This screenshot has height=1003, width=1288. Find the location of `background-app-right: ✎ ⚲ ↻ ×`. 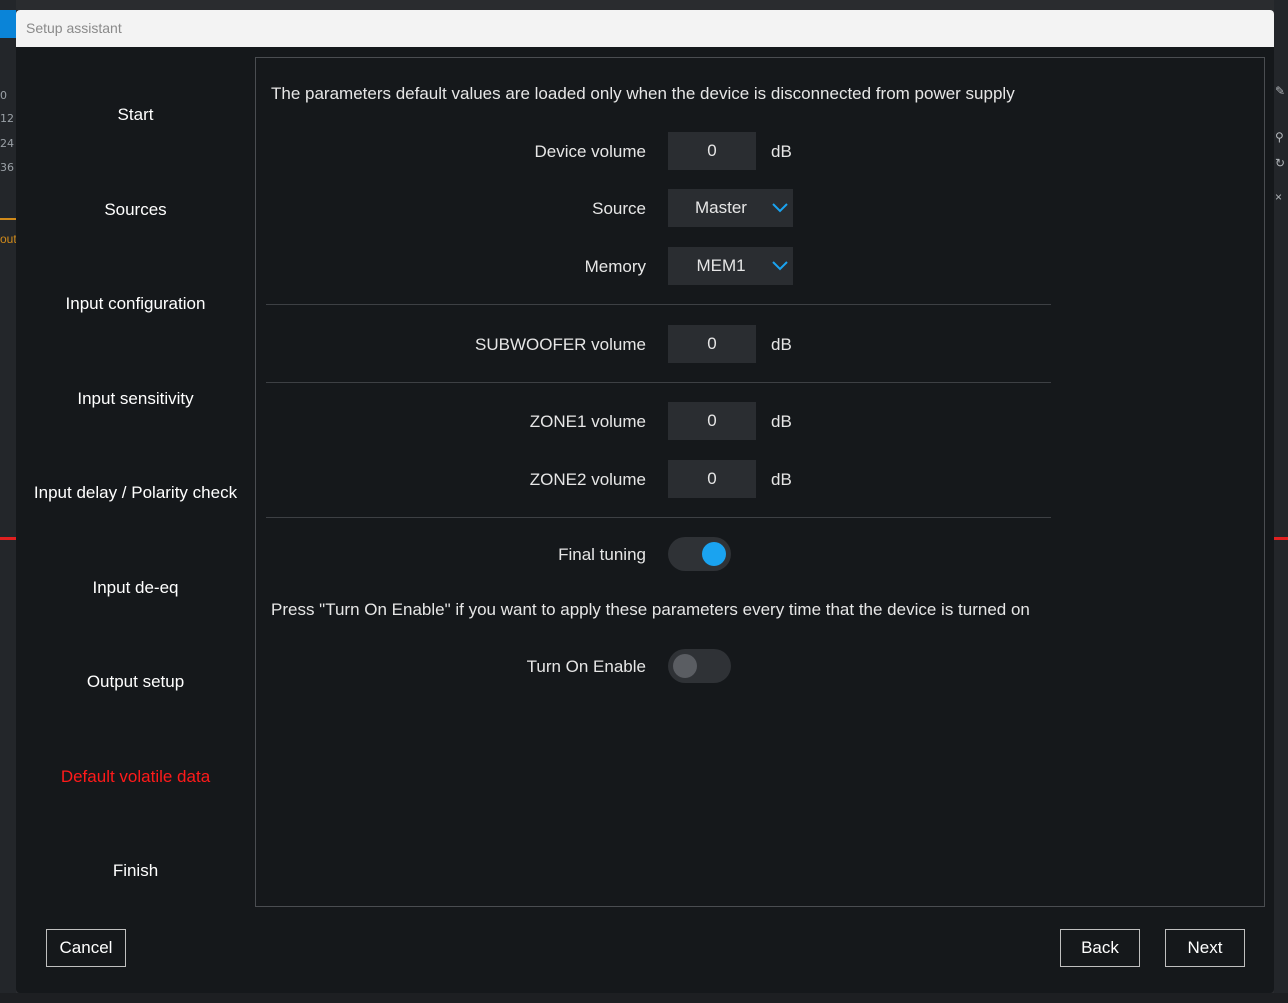

background-app-right: ✎ ⚲ ↻ × is located at coordinates (1281, 501).